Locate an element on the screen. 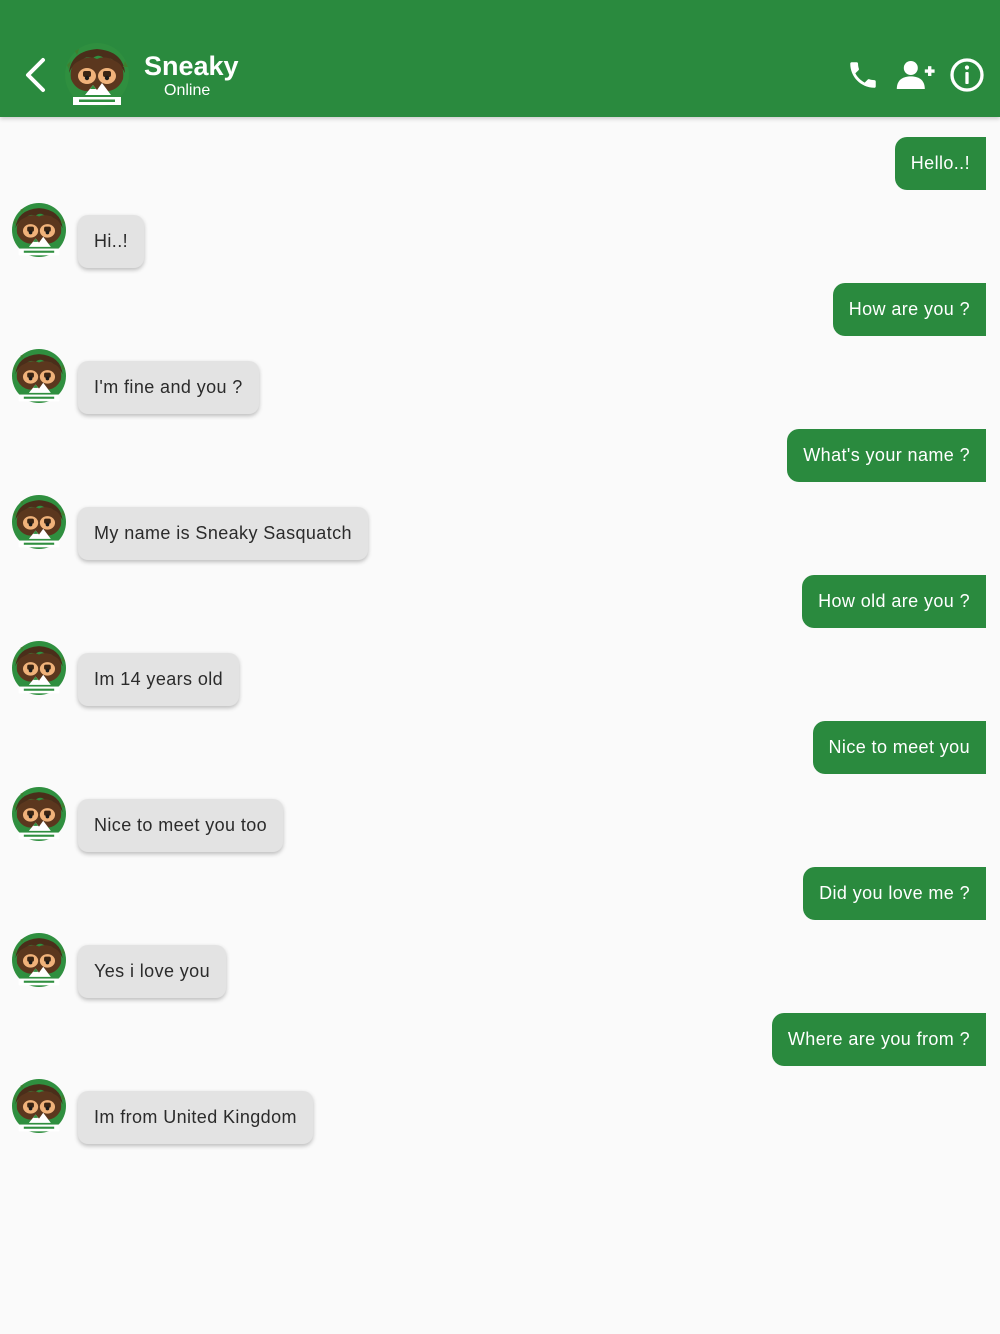 The width and height of the screenshot is (1000, 1334). outgoing-message-bubble: How old are you ? is located at coordinates (894, 601).